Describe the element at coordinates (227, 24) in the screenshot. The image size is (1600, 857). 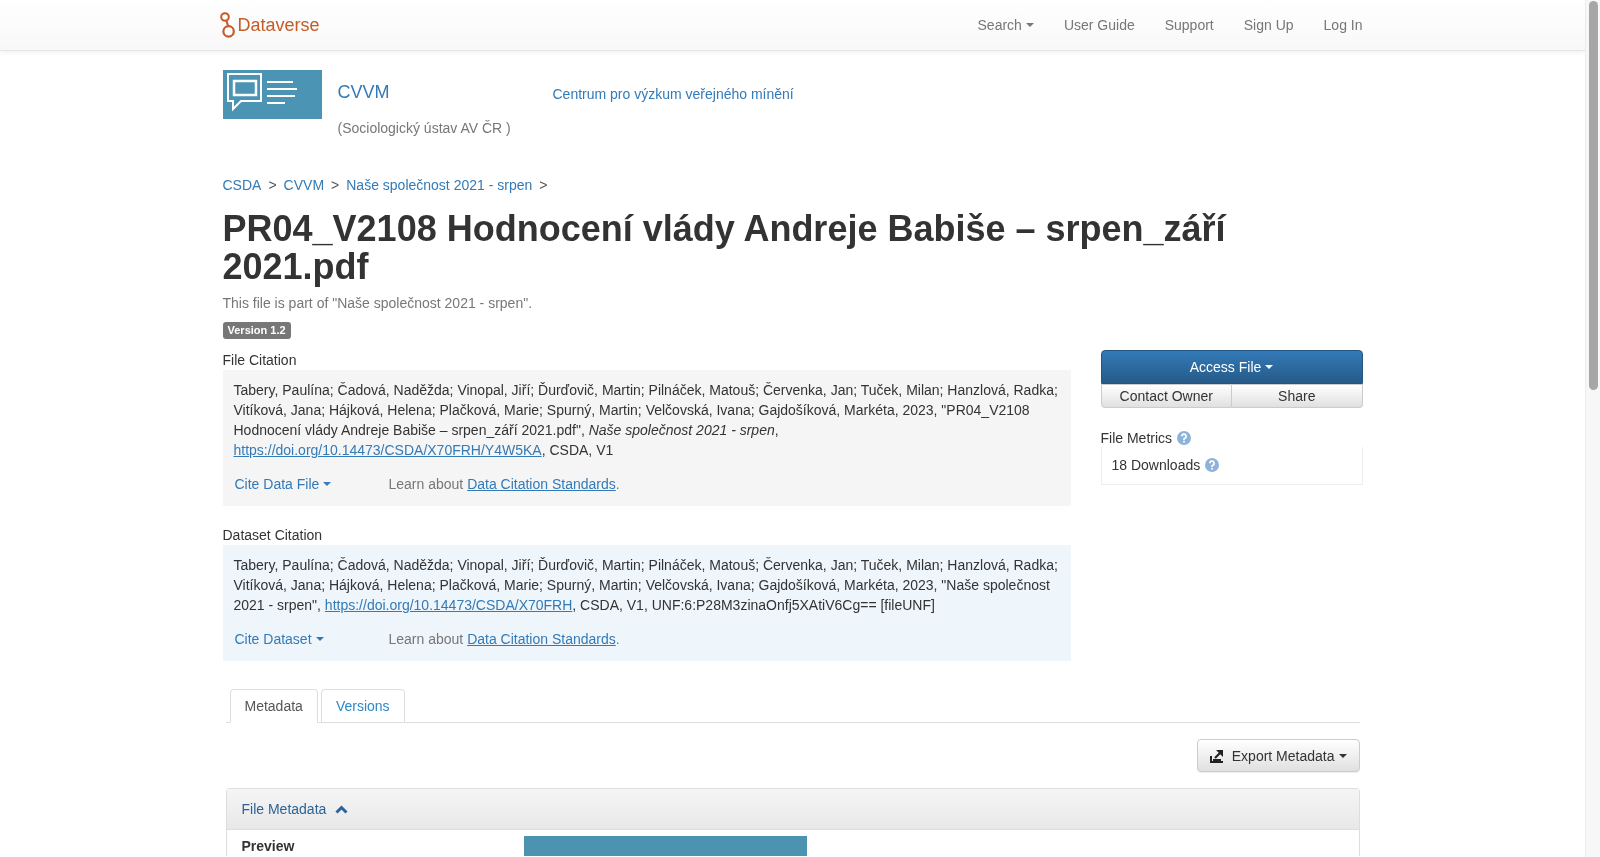
I see `logo-icon` at that location.